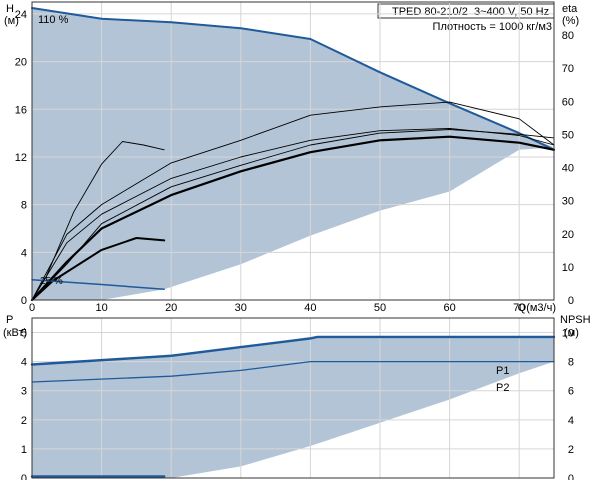 This screenshot has height=485, width=592. What do you see at coordinates (15, 333) in the screenshot?
I see `bottom-left-unit: (кВт)` at bounding box center [15, 333].